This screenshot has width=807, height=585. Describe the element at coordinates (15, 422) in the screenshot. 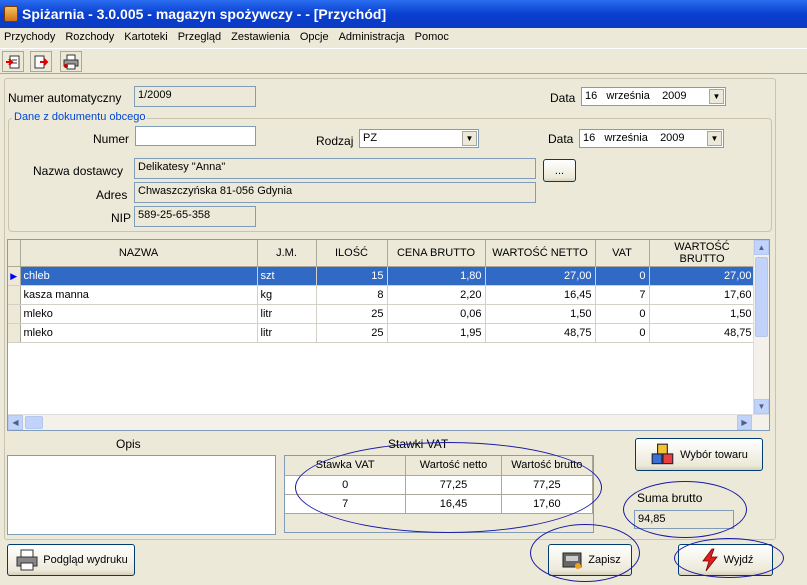

I see `scroll-left-icon: ◀` at that location.